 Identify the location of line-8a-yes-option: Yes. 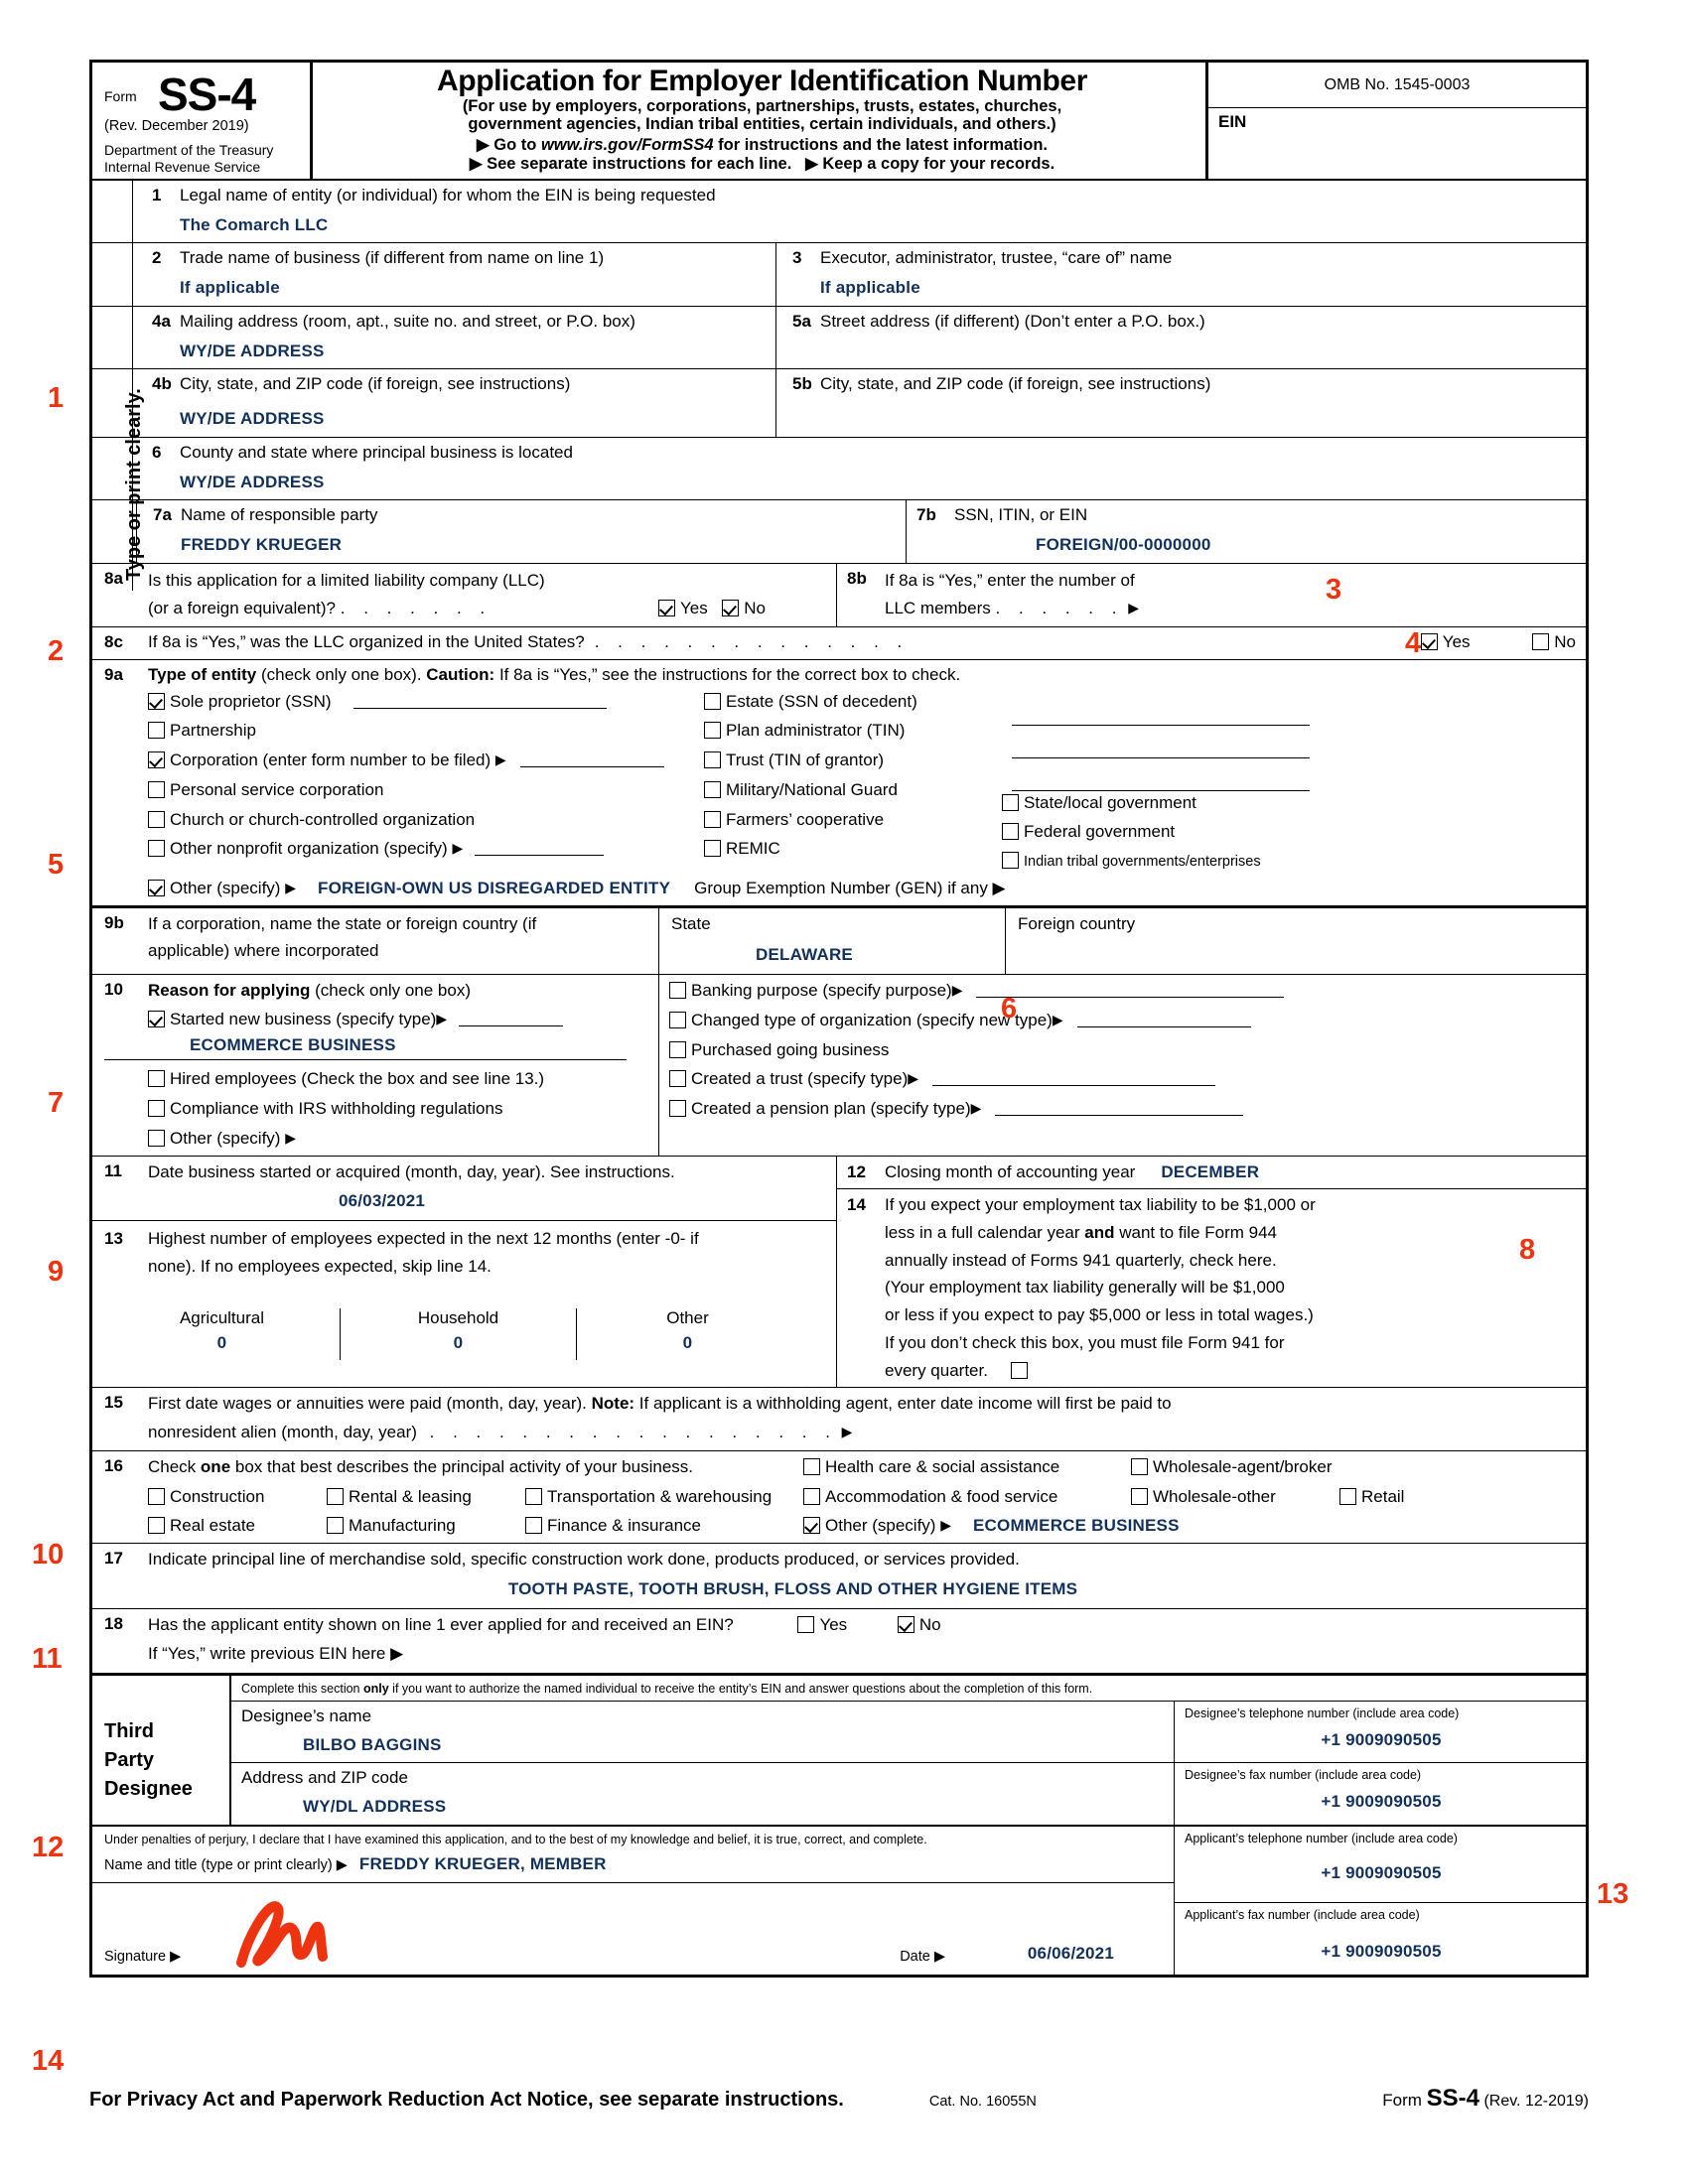
(683, 608).